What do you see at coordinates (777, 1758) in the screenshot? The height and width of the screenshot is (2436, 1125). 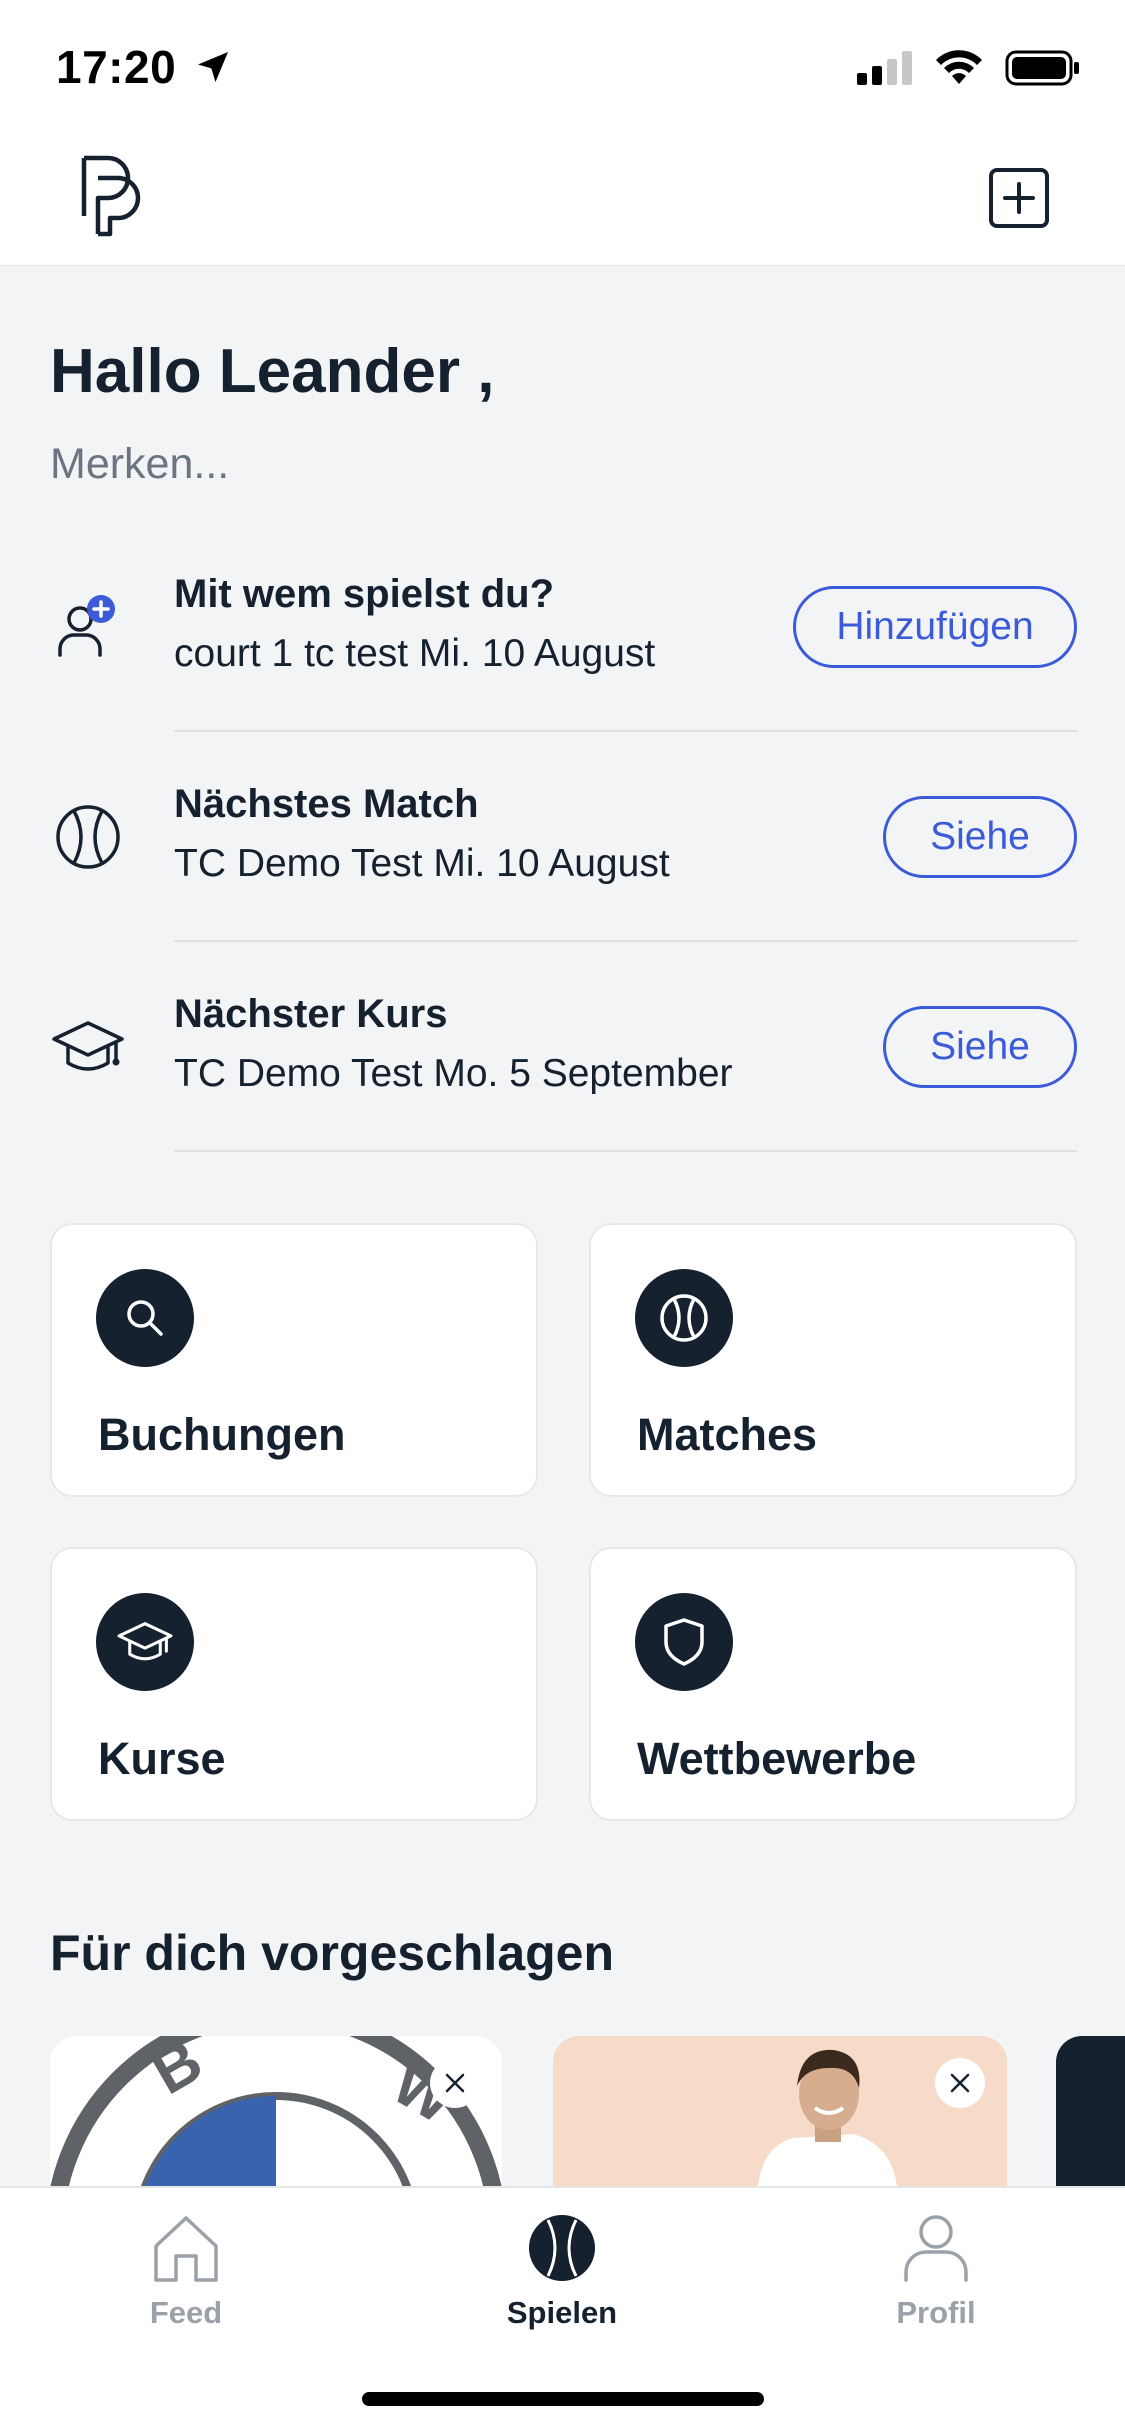 I see `tile-label: Wettbewerbe` at bounding box center [777, 1758].